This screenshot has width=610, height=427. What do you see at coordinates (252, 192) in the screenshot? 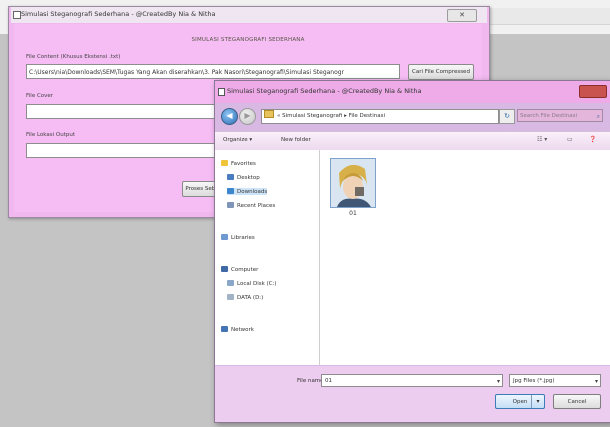
I see `nav-downloads-label: Downloads` at bounding box center [252, 192].